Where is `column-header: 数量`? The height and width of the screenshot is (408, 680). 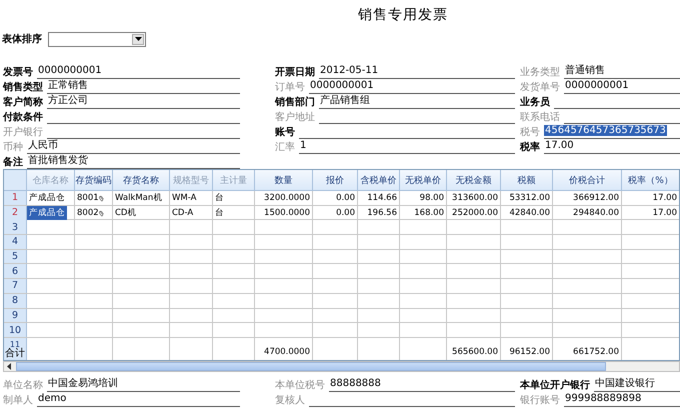 column-header: 数量 is located at coordinates (284, 180).